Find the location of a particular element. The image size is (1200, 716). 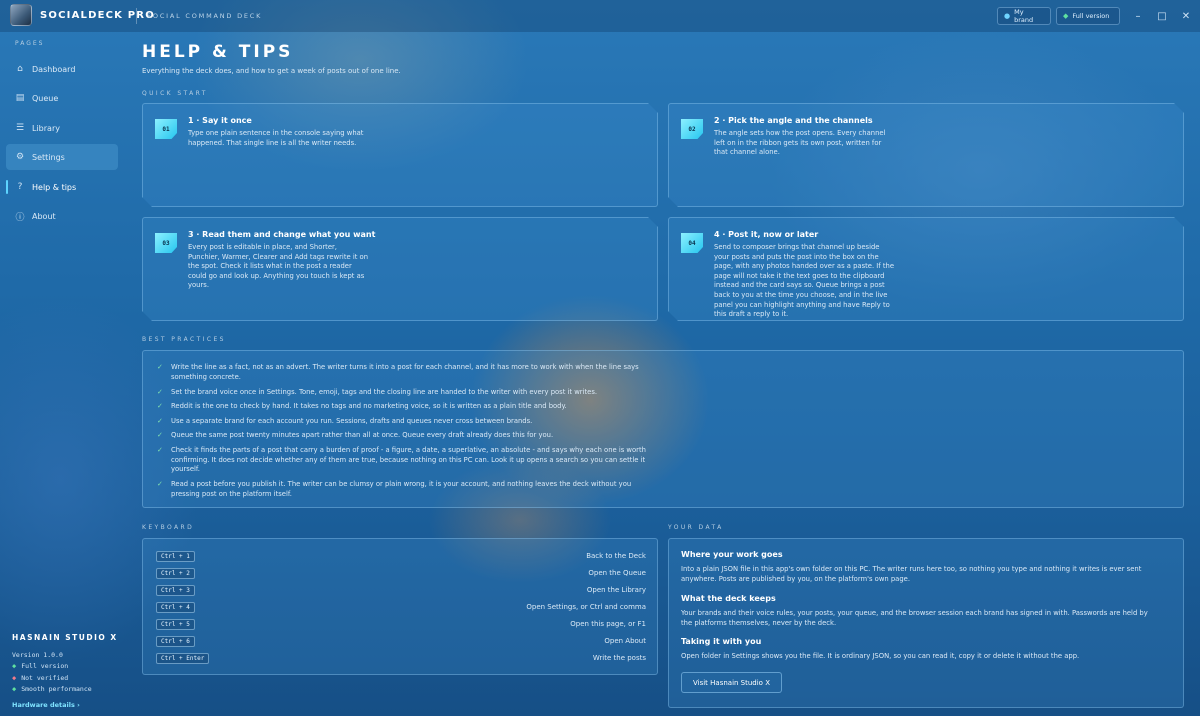

app-tagline: SOCIAL COMMAND DECK is located at coordinates (205, 16).